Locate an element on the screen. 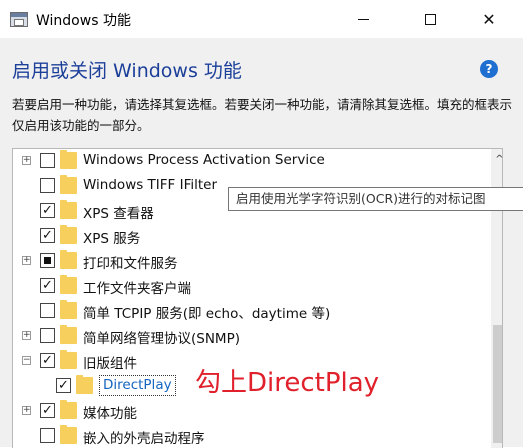  help-icon: ? is located at coordinates (489, 69).